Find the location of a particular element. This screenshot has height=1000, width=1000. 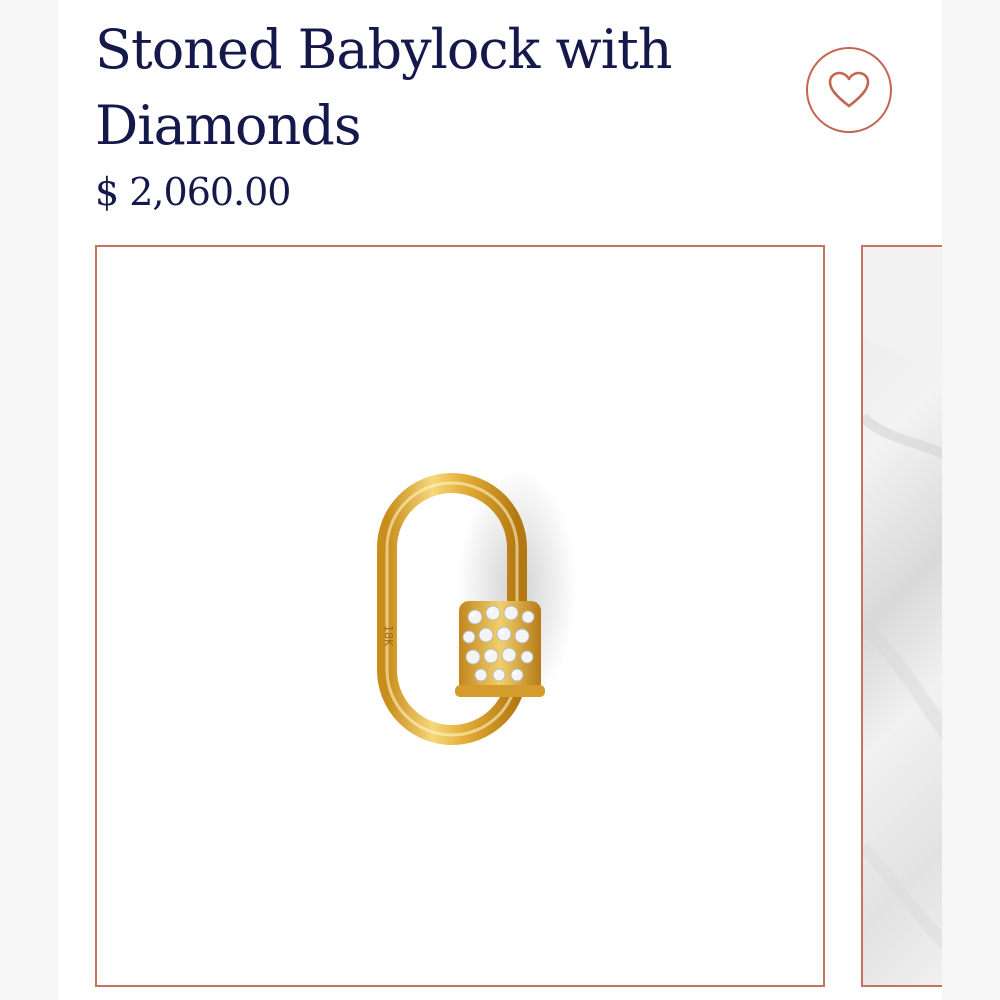

left-margin is located at coordinates (29, 500).